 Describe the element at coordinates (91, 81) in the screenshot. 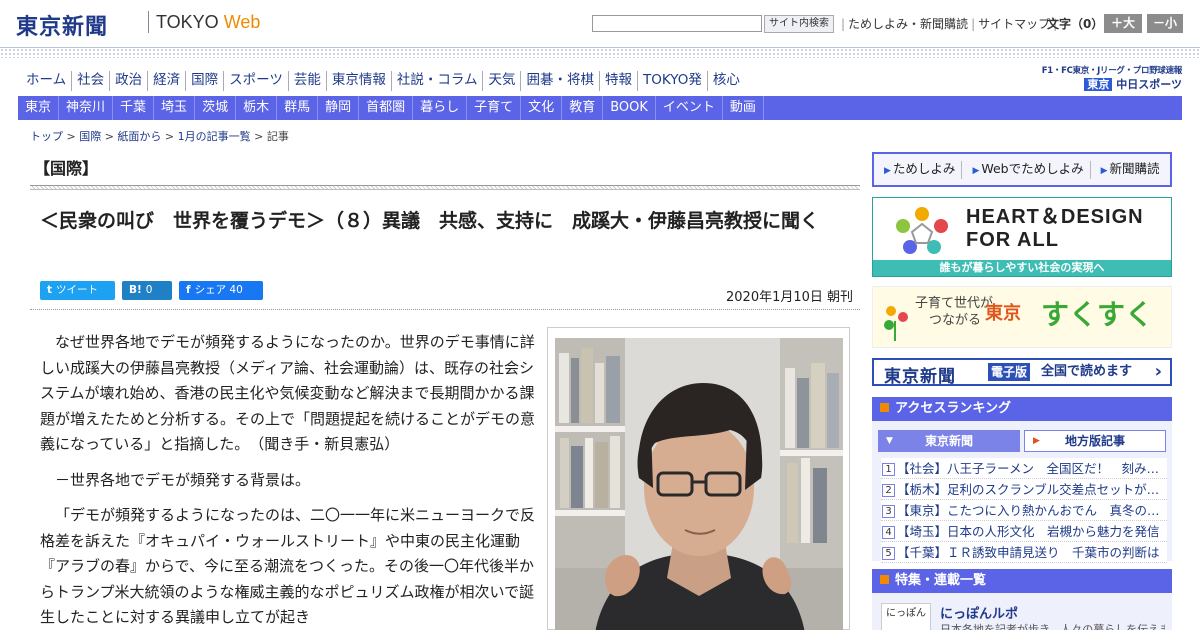

I see `nav-society: 社会` at that location.